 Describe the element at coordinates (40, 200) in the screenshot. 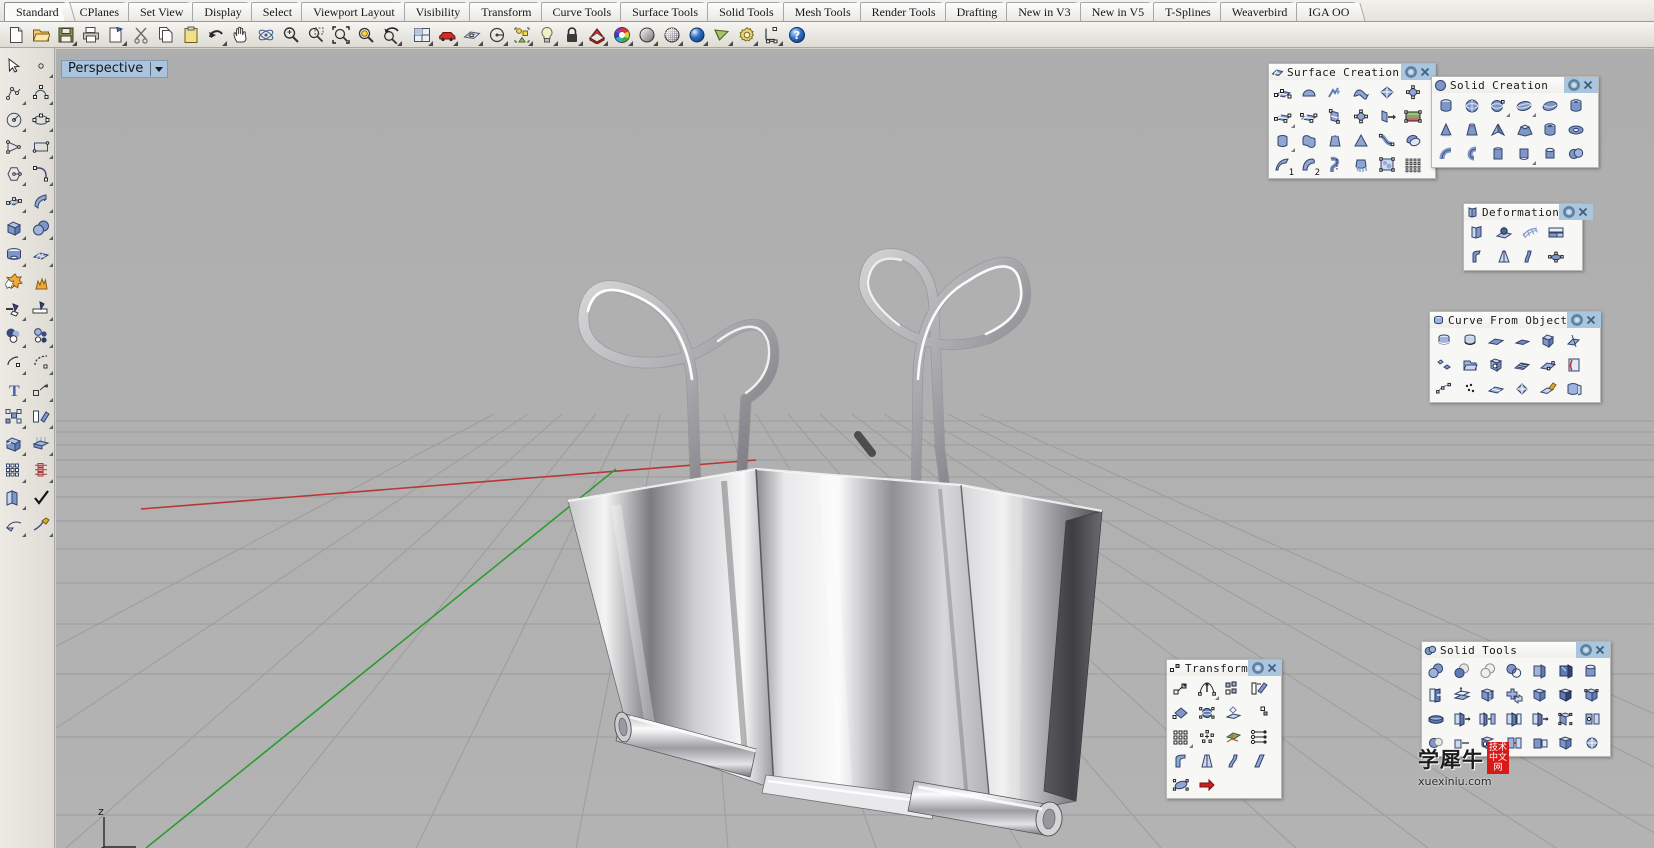

I see `extrude-surface-icon` at that location.